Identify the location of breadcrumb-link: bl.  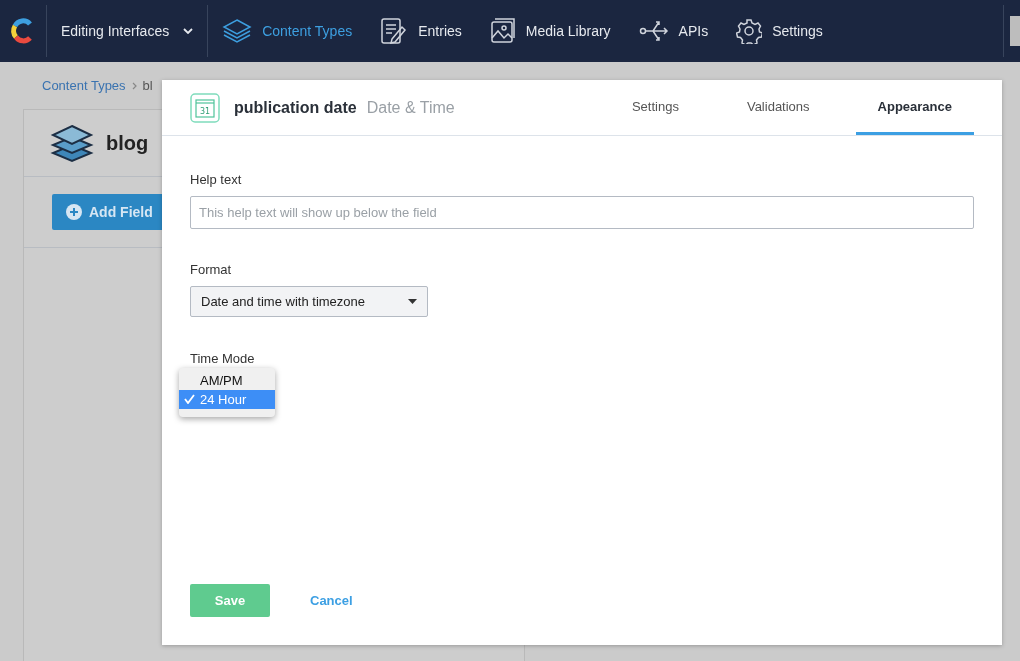
(147, 85).